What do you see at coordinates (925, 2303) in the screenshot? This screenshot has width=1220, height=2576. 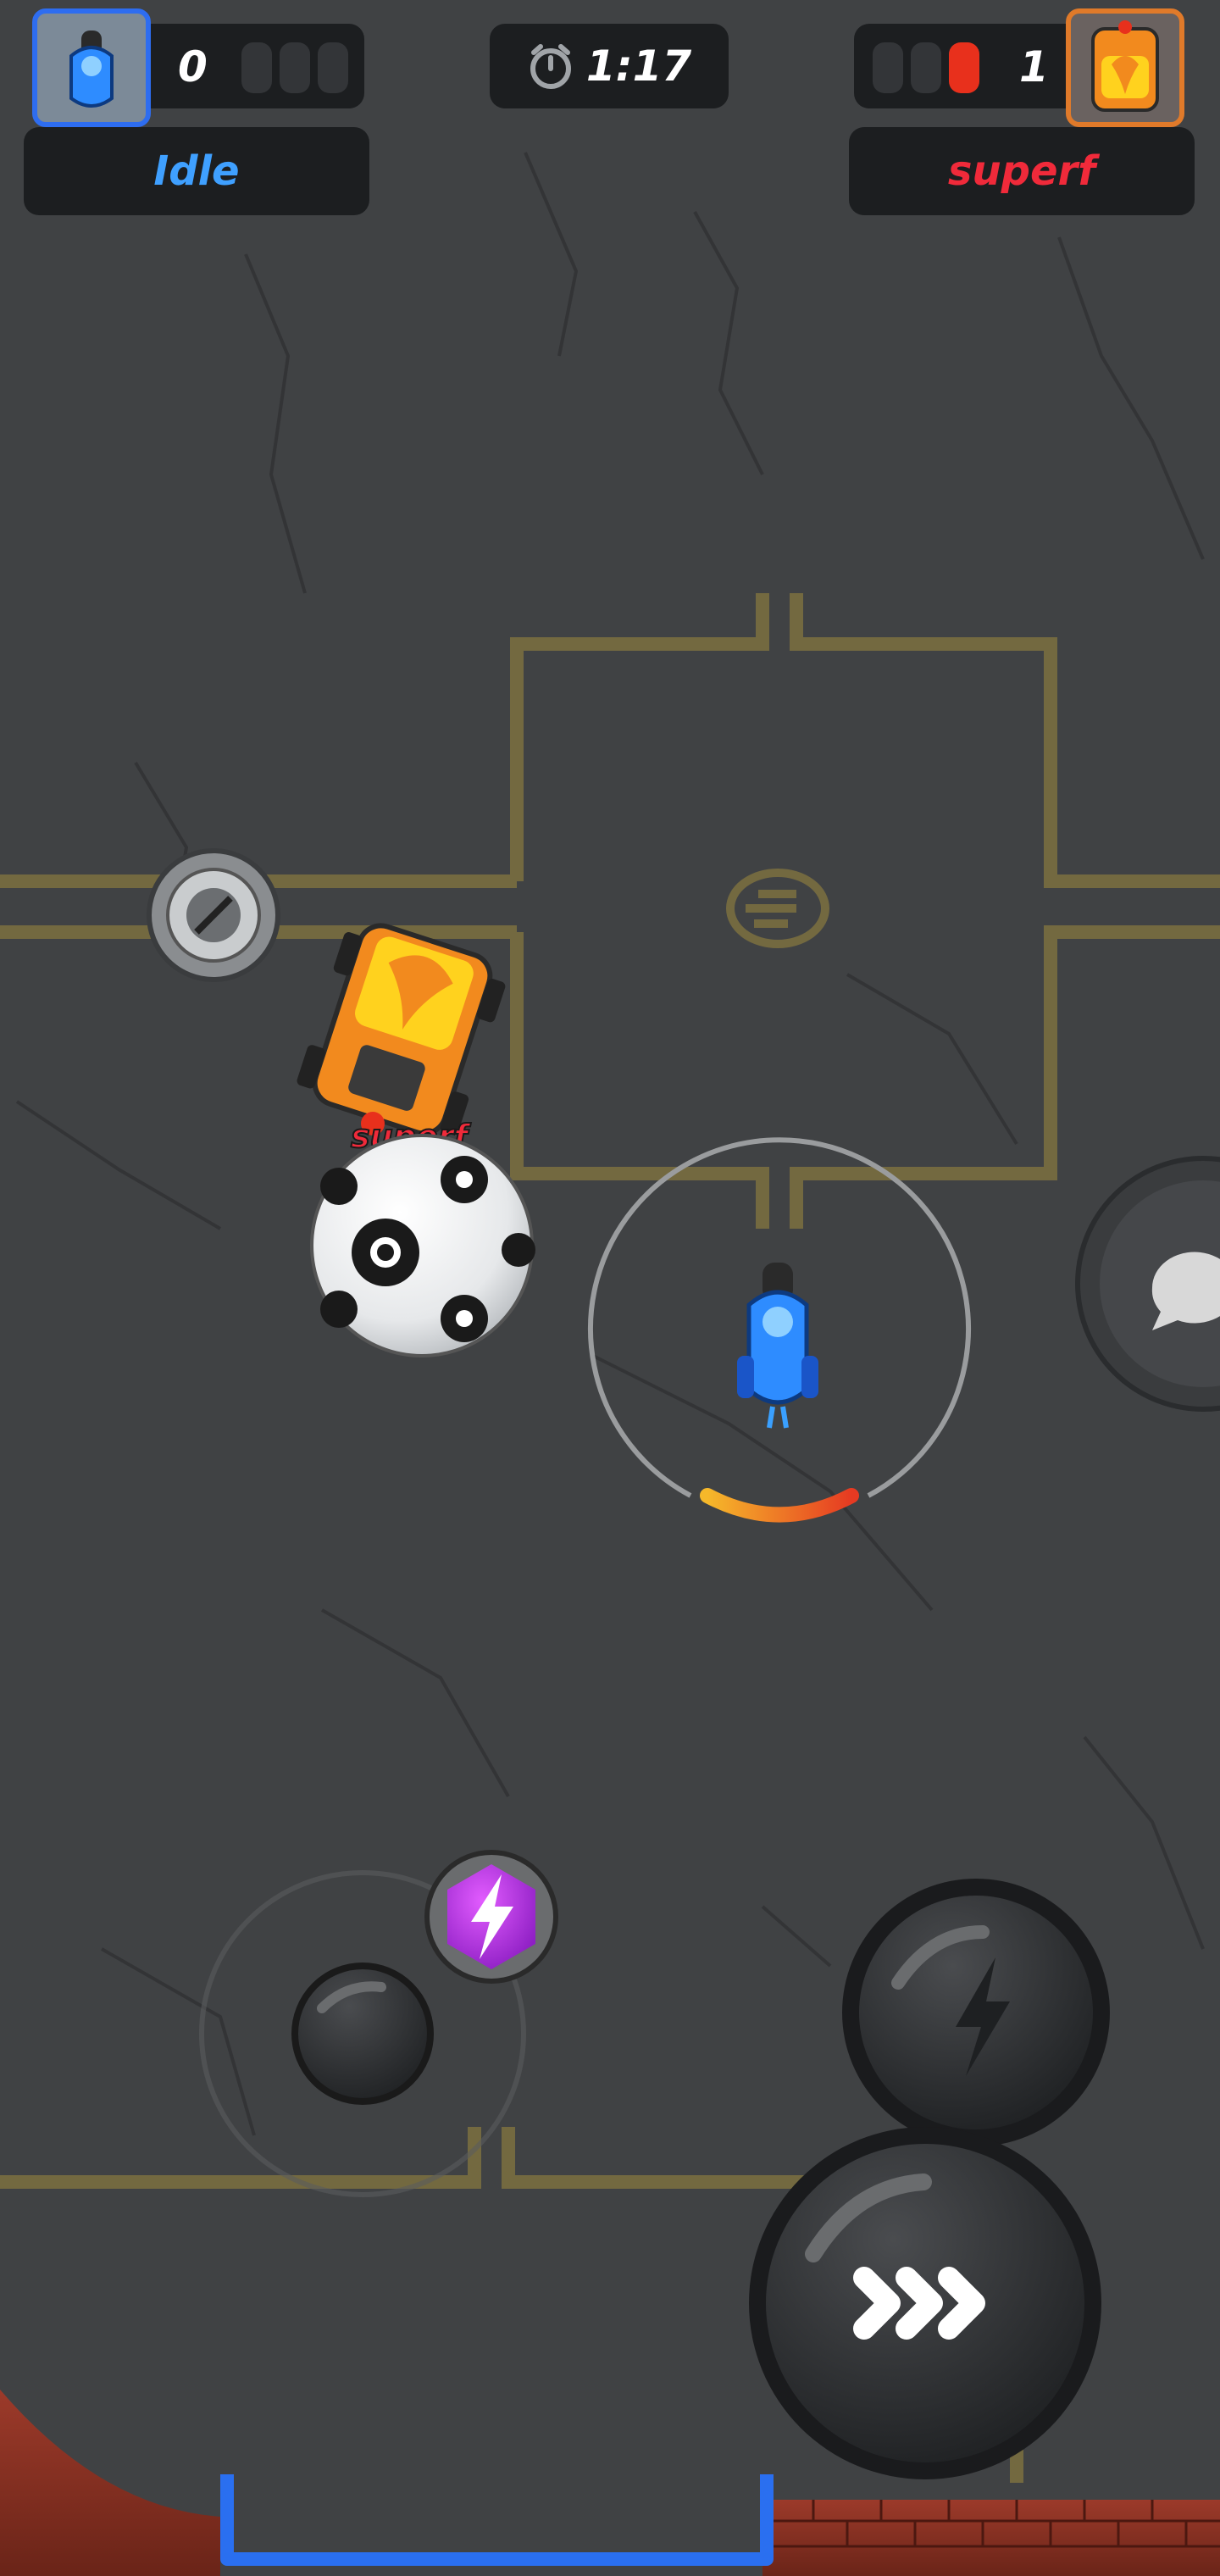 I see `dash-button` at bounding box center [925, 2303].